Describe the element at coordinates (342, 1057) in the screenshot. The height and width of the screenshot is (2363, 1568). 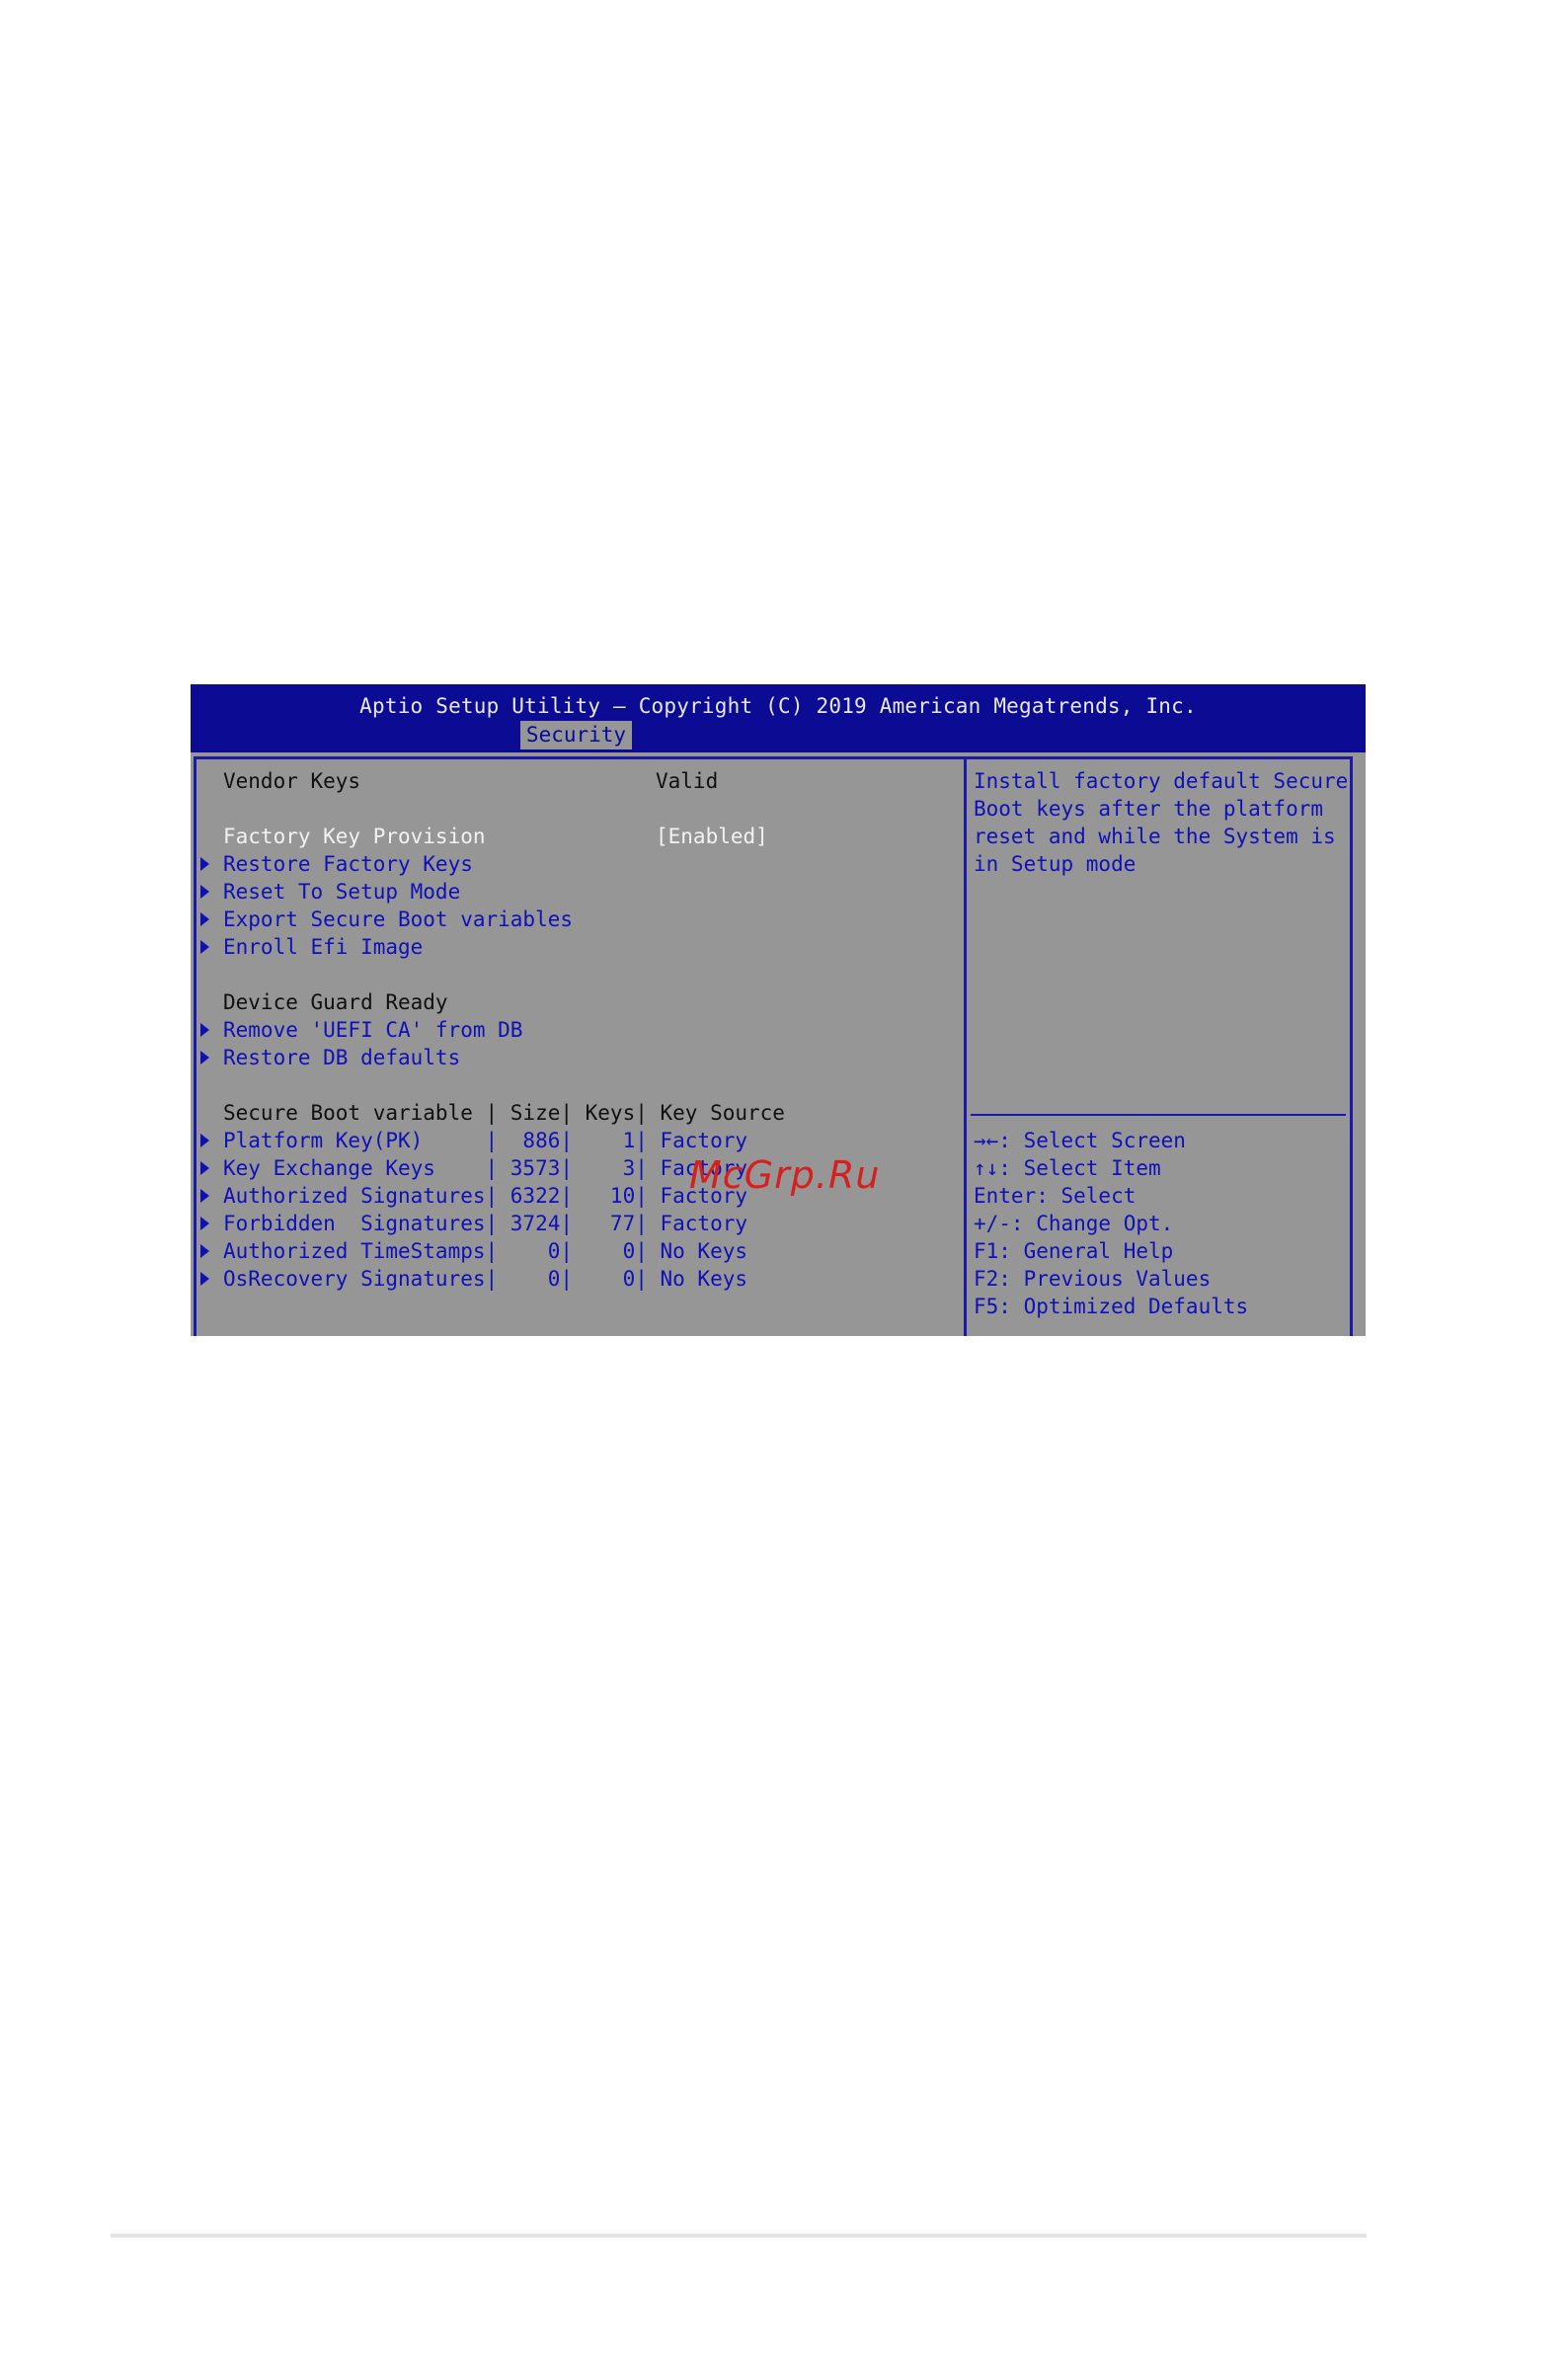
I see `restore-db-defaults-item: Restore DB defaults` at that location.